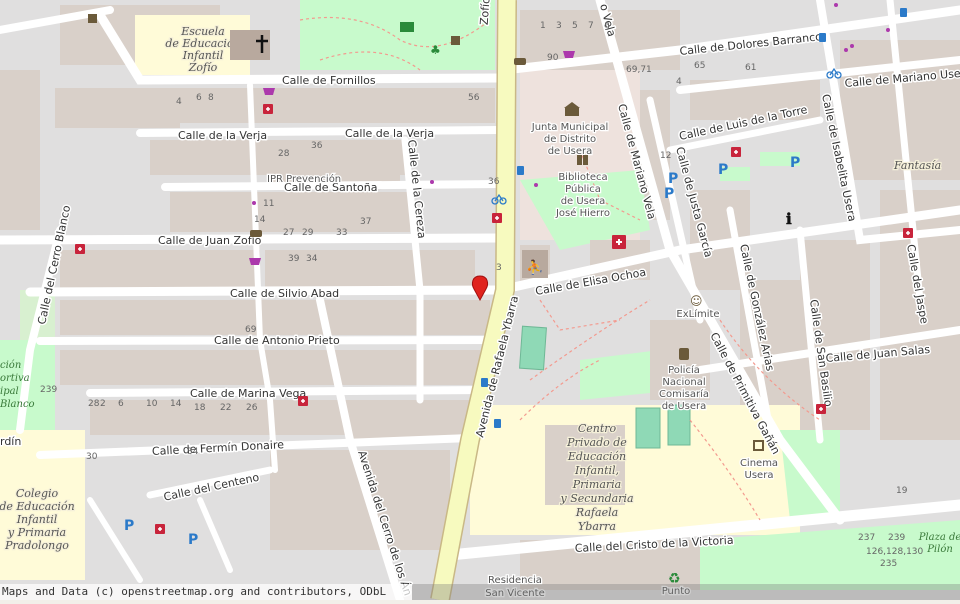 This screenshot has height=604, width=960. Describe the element at coordinates (37, 493) in the screenshot. I see `poi-label-colegio: Colegio` at that location.